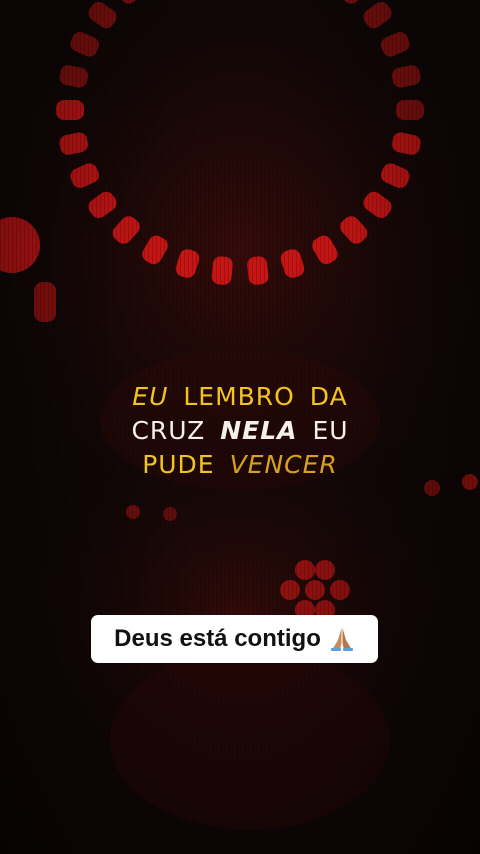 This screenshot has width=480, height=854. I want to click on red-light-left, so click(45, 302).